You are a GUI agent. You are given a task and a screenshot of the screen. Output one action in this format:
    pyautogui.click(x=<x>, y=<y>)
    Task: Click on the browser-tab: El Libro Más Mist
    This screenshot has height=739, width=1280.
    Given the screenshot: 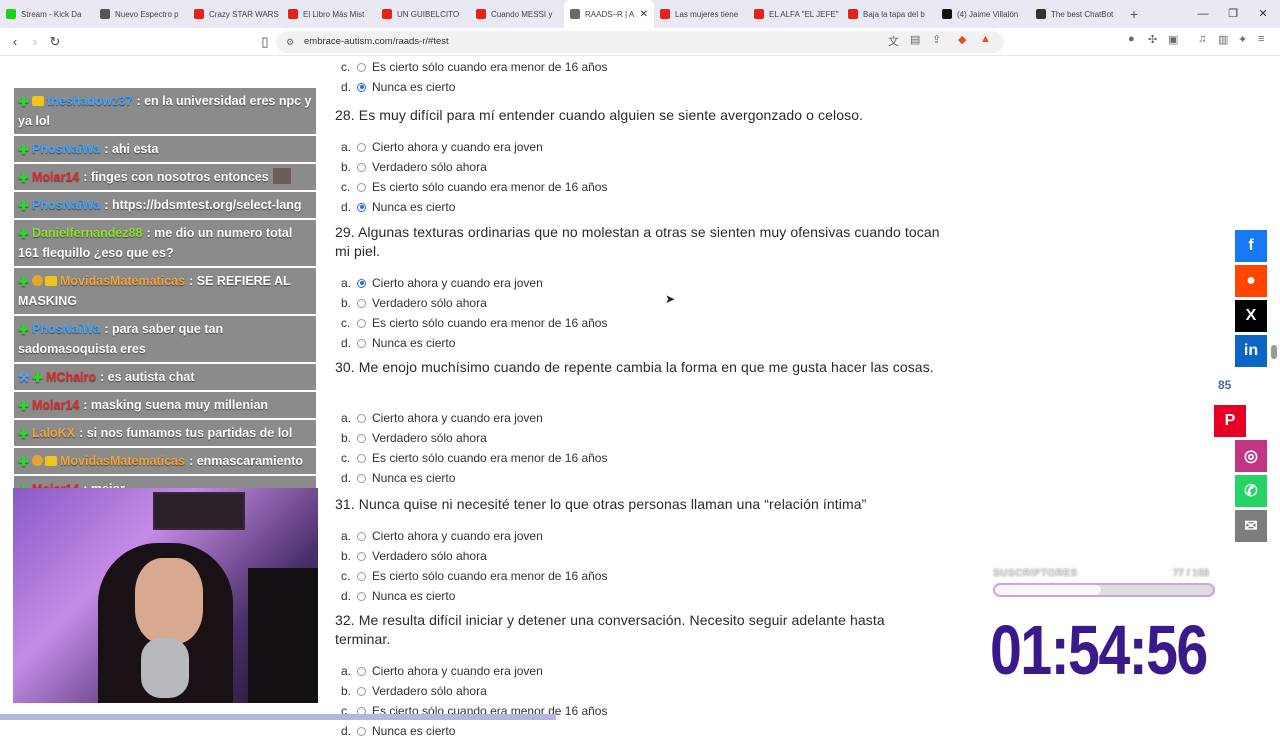 What is the action you would take?
    pyautogui.click(x=329, y=14)
    